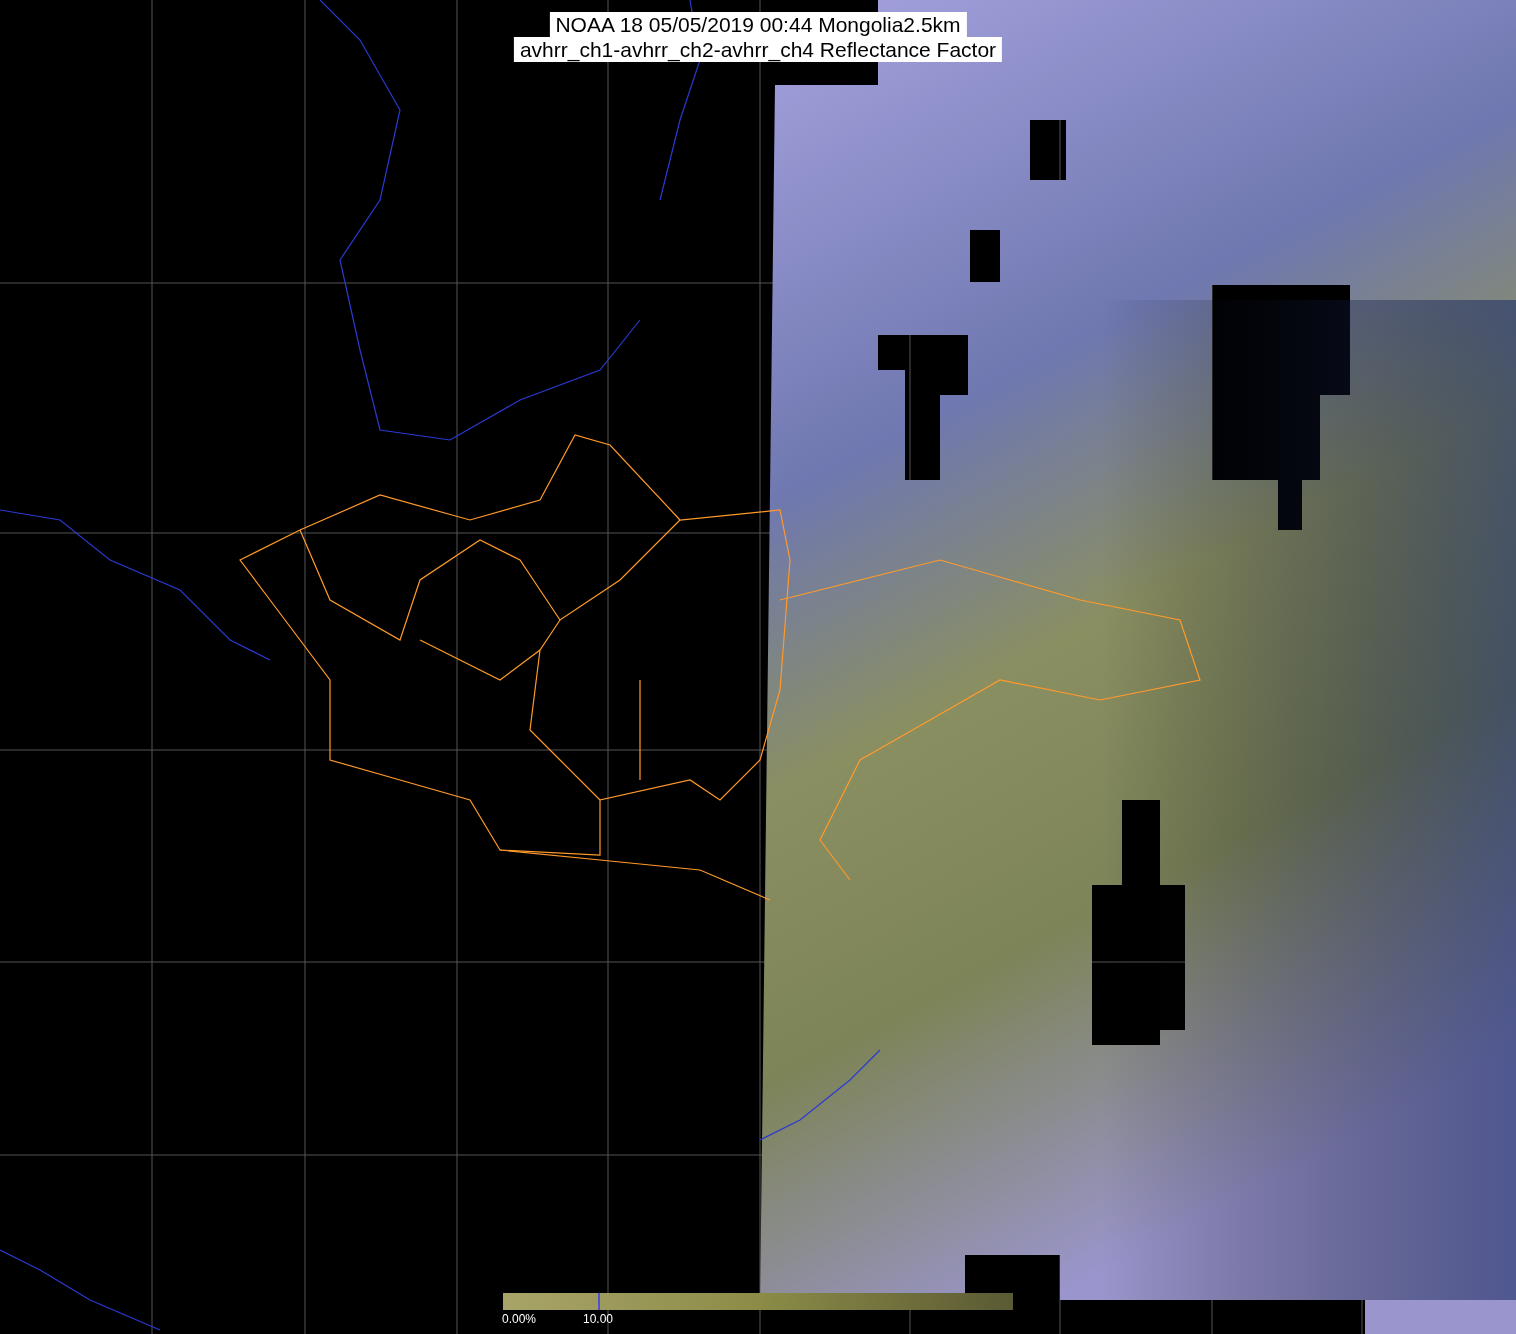 The image size is (1516, 1334). Describe the element at coordinates (758, 24) in the screenshot. I see `map-title: NOAA 18 05/05/2019 00:44 Mongolia2.5km` at that location.